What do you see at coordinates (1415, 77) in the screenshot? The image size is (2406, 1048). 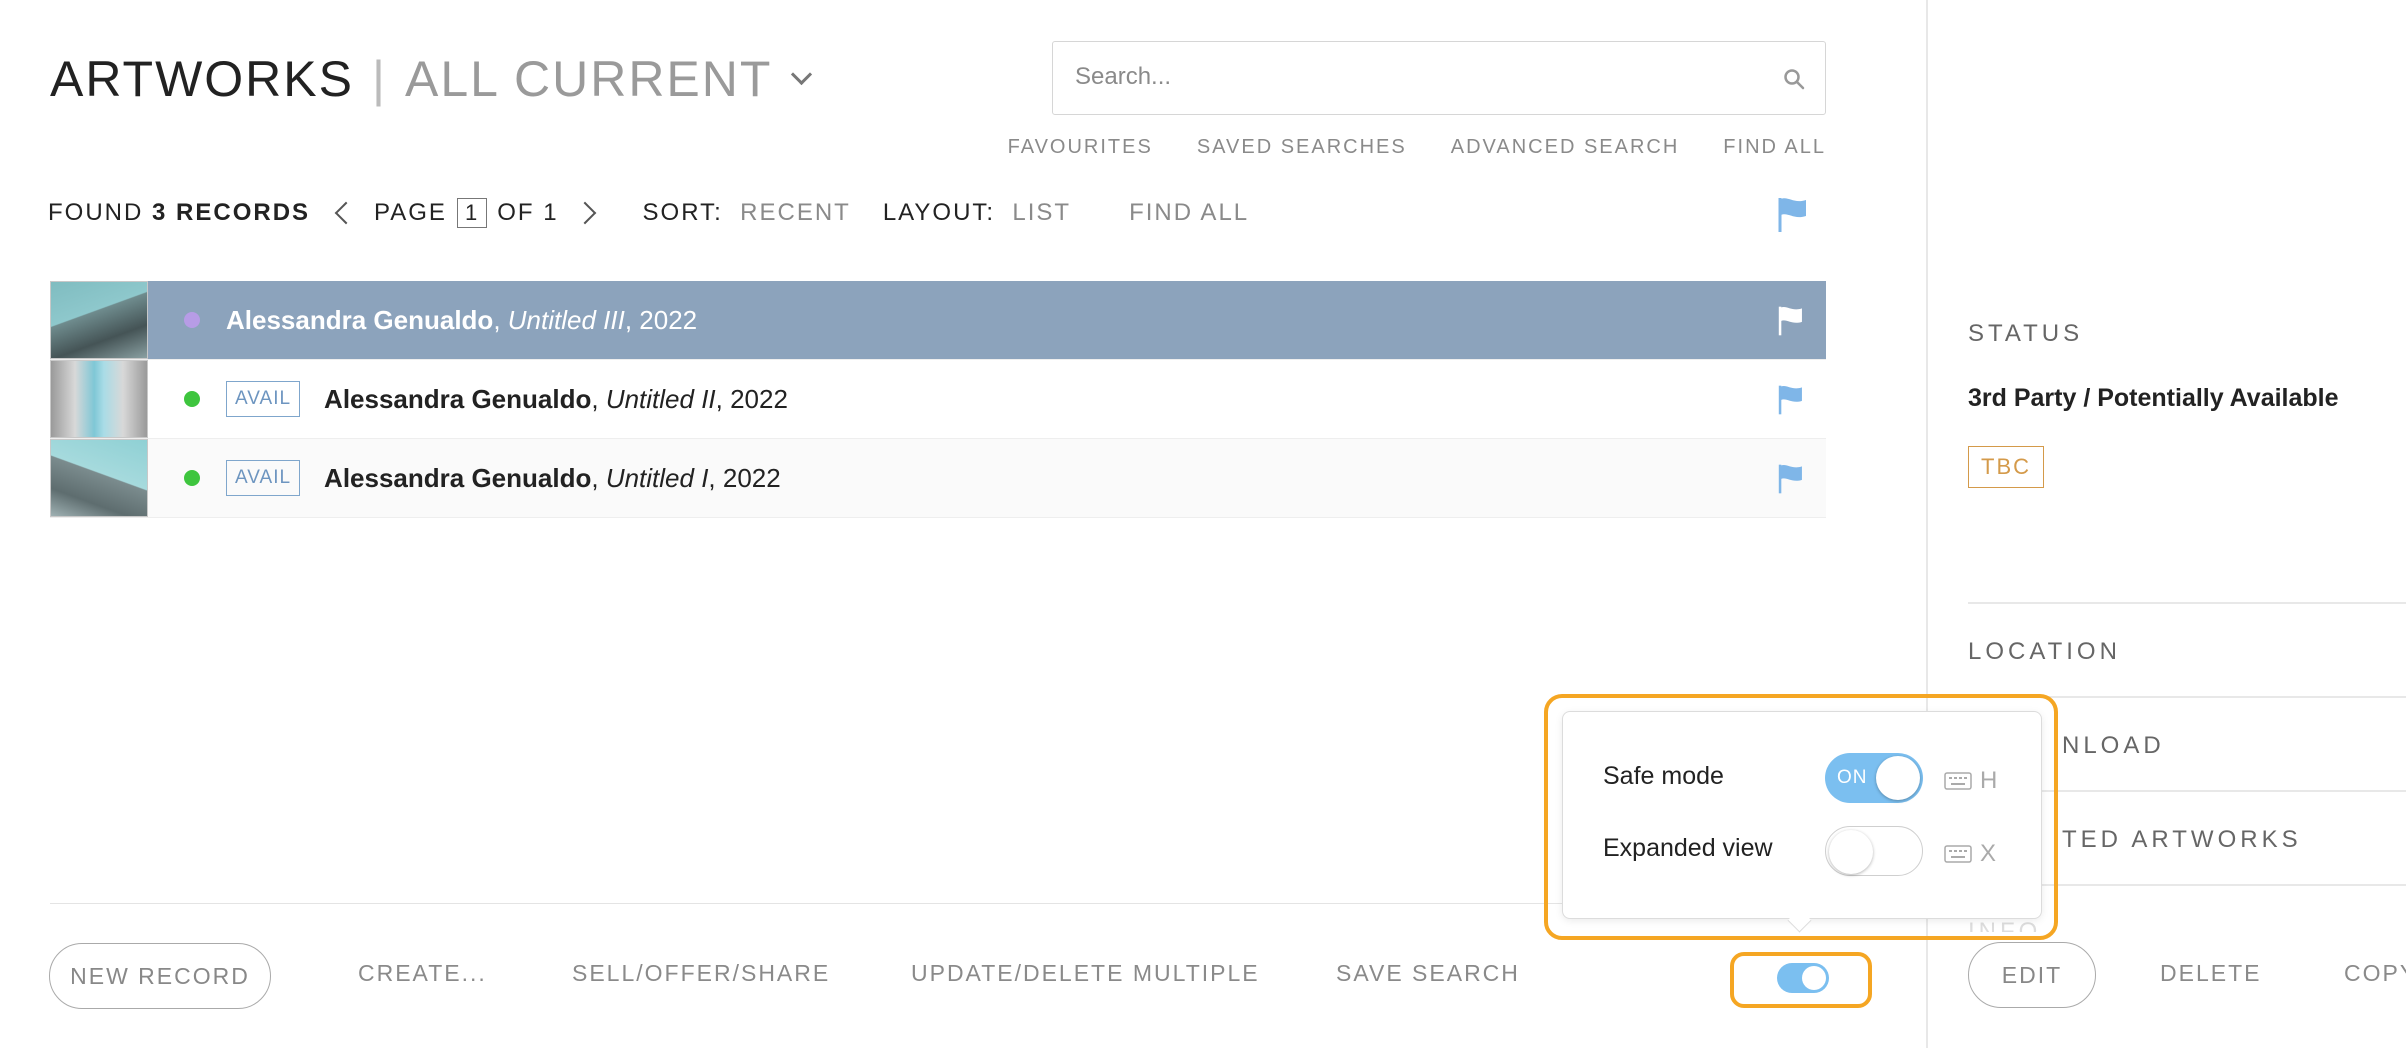 I see `search-input` at bounding box center [1415, 77].